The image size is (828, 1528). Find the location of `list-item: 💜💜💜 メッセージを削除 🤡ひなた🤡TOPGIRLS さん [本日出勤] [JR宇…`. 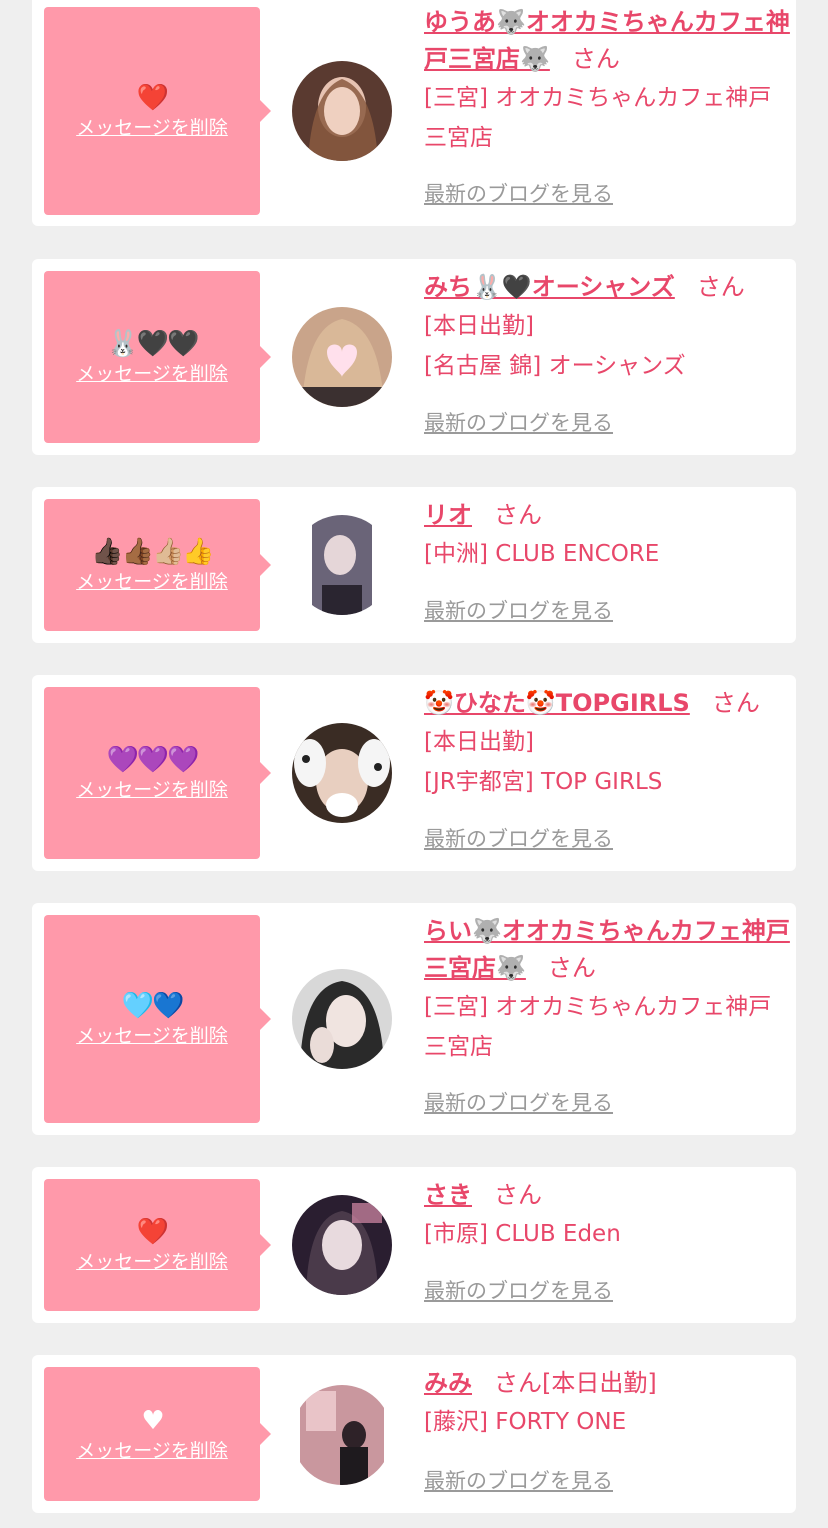

list-item: 💜💜💜 メッセージを削除 🤡ひなた🤡TOPGIRLS さん [本日出勤] [JR宇… is located at coordinates (414, 773).